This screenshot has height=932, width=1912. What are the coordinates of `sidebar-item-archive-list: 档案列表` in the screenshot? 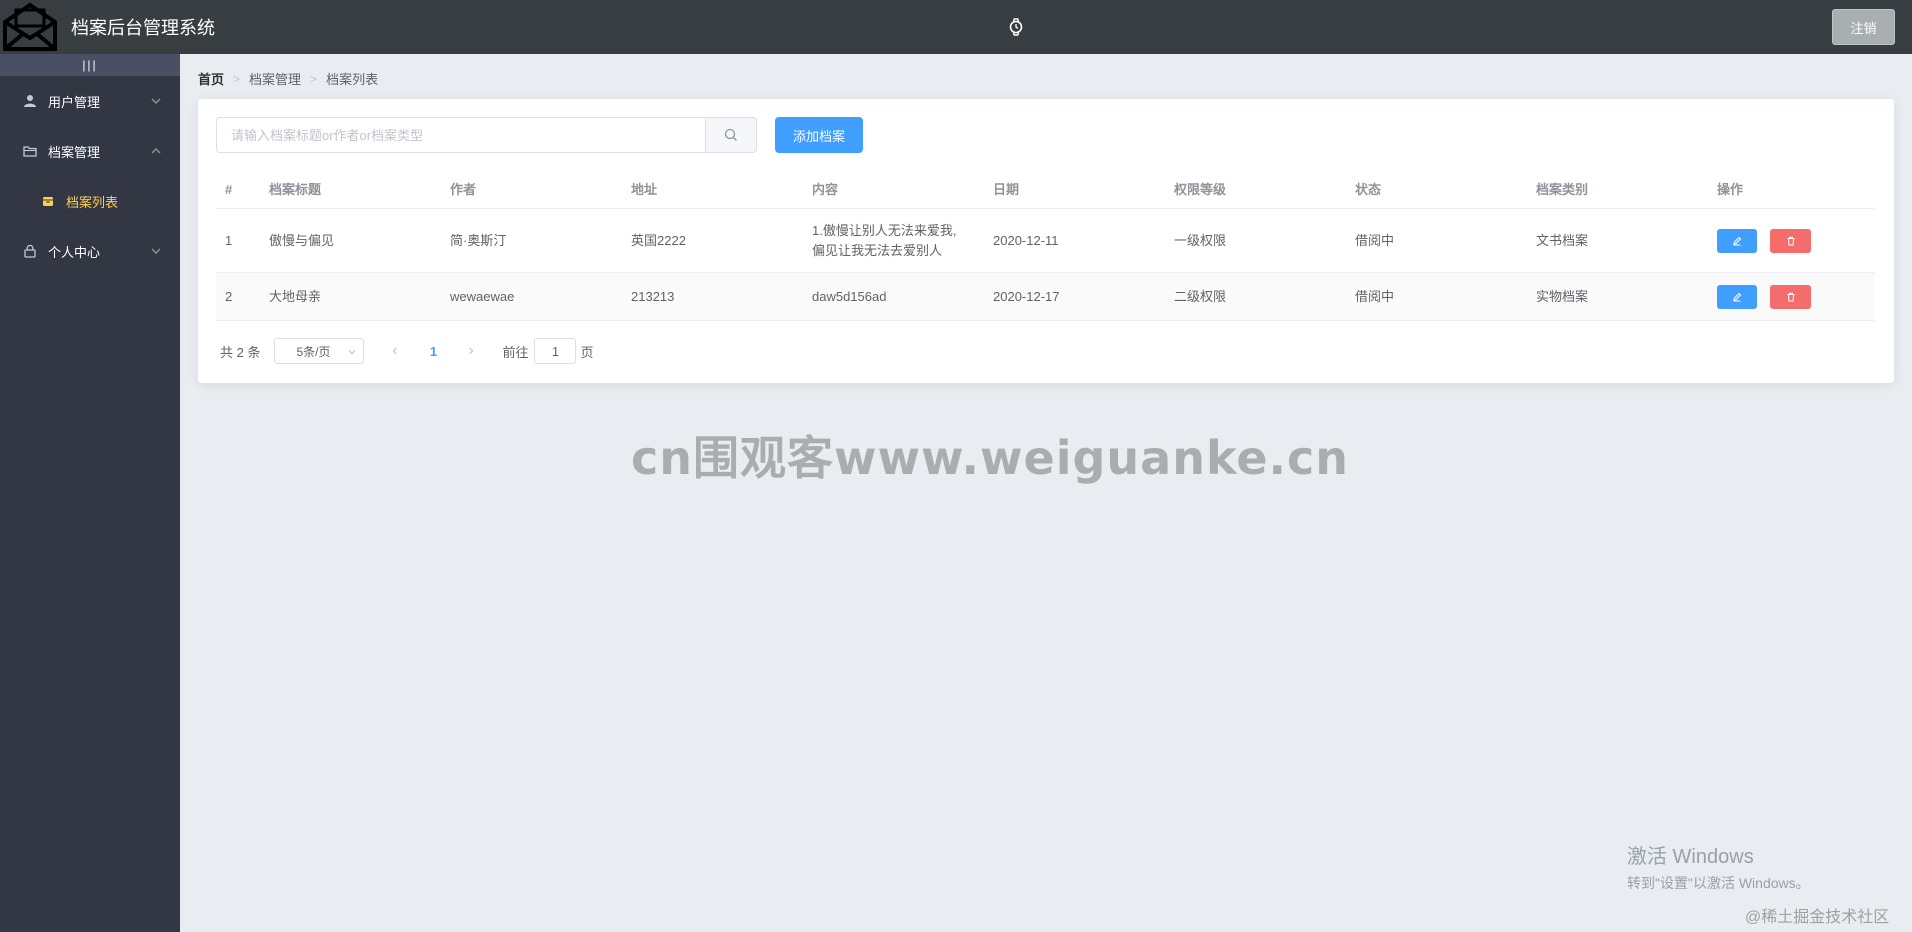 It's located at (90, 201).